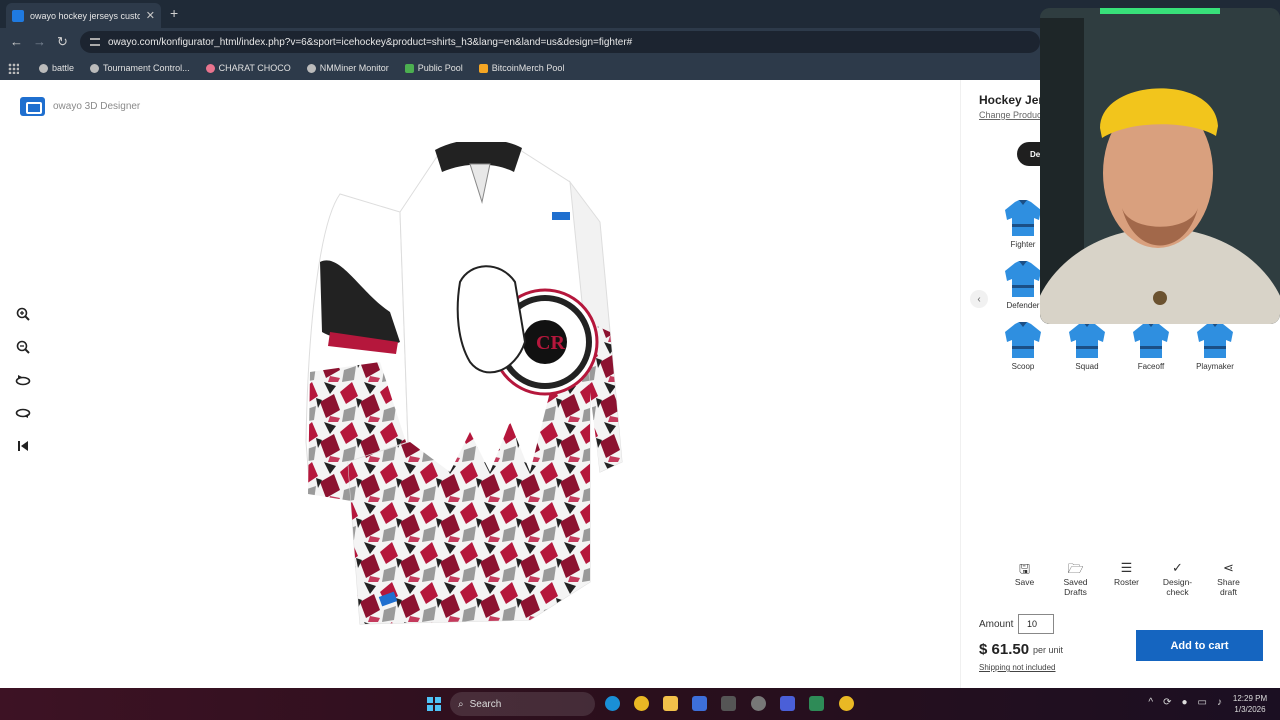  I want to click on owayo-favicon-icon, so click(18, 15).